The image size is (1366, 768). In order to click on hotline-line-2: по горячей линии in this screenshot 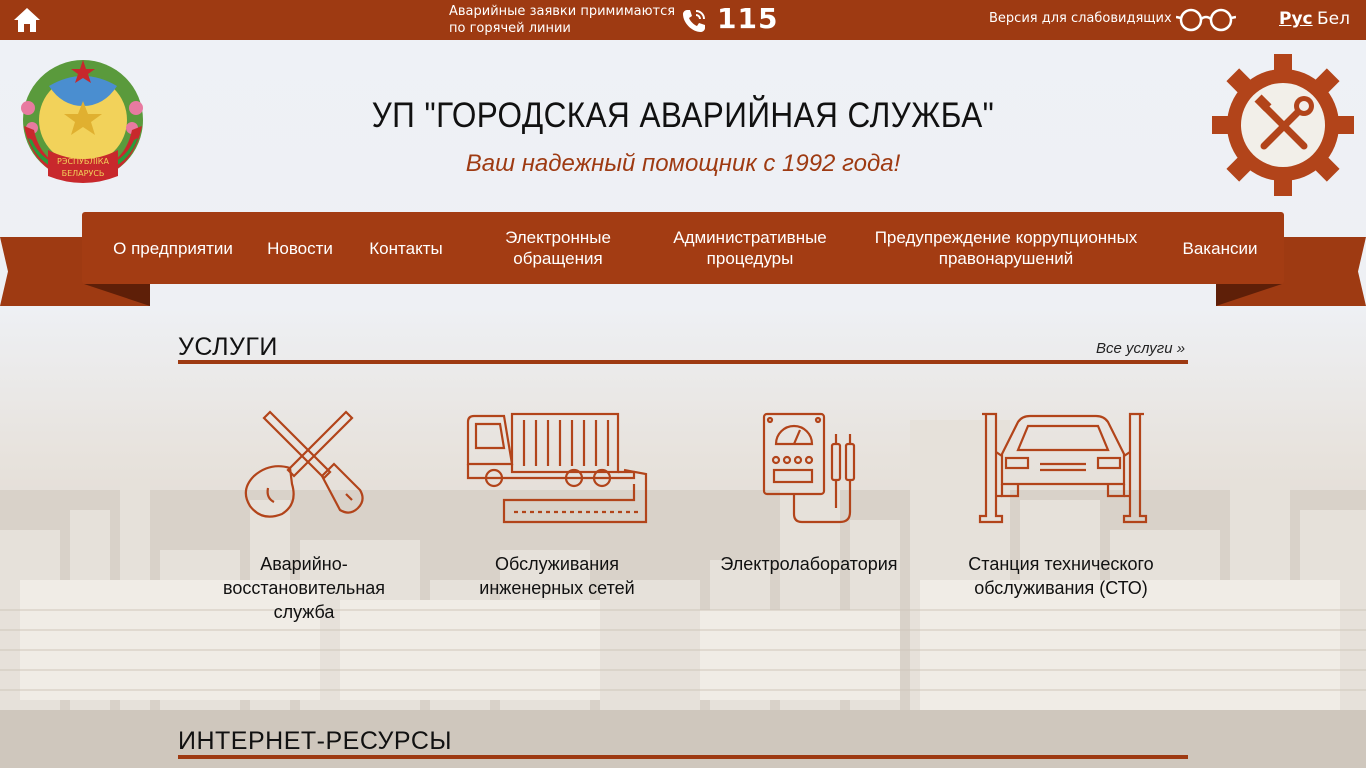, I will do `click(510, 28)`.